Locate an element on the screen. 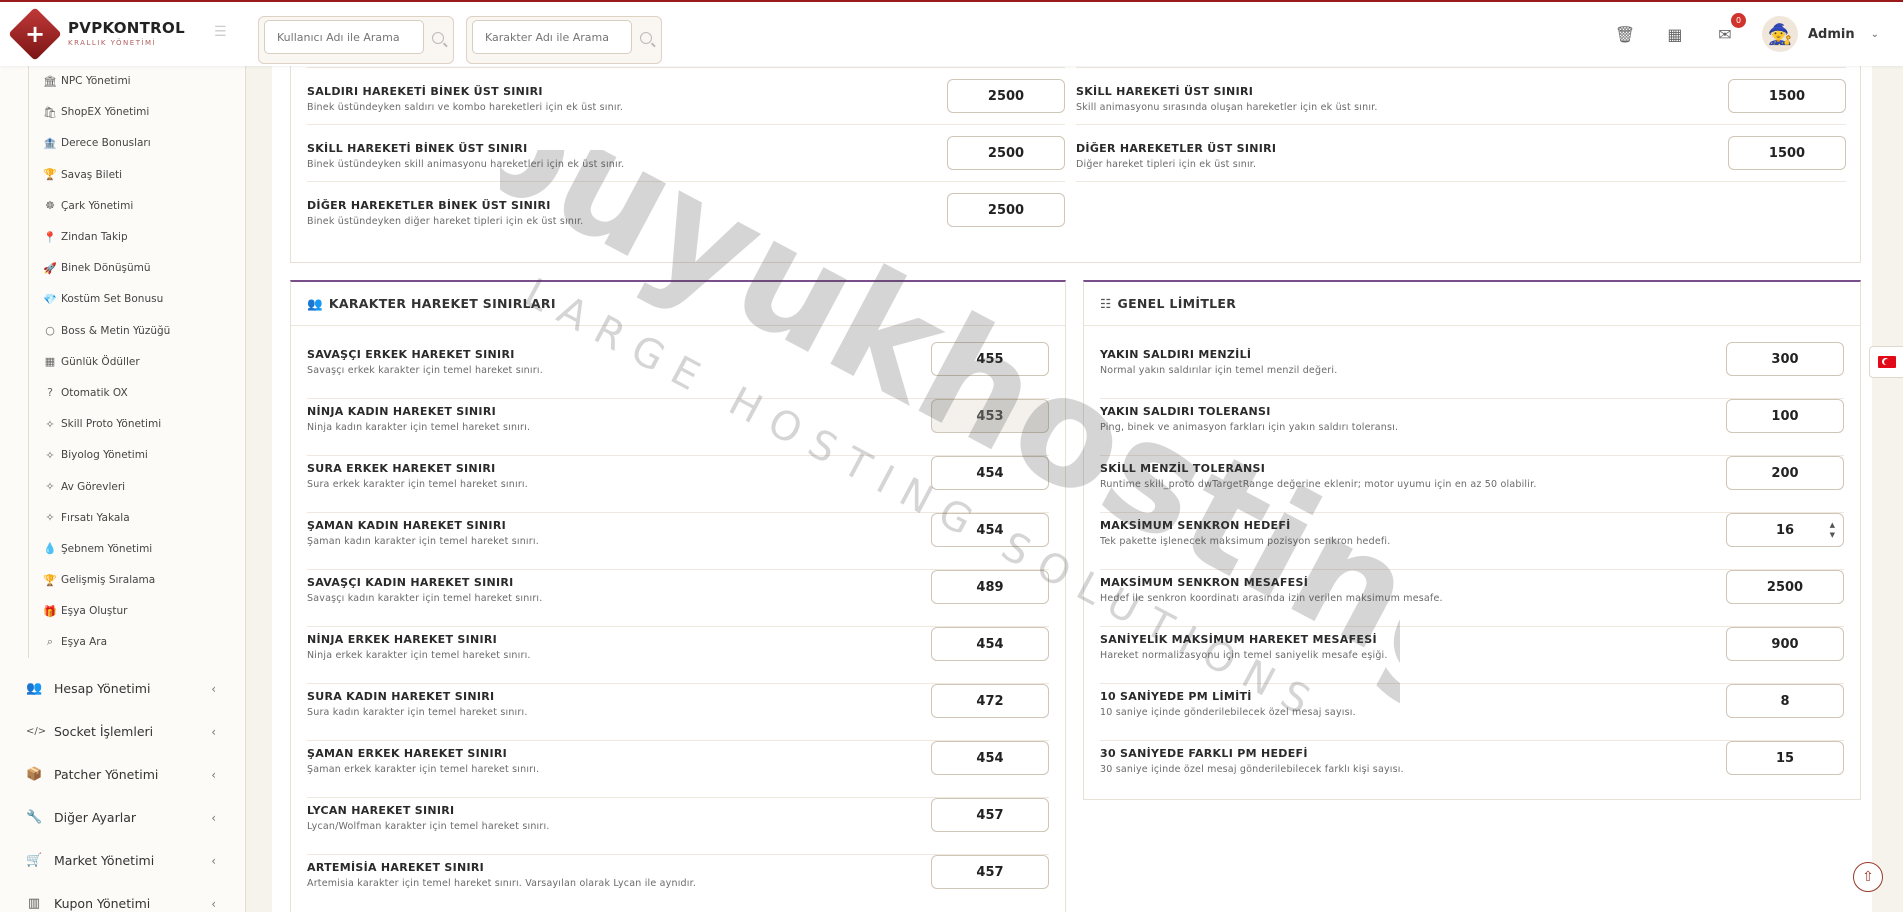  sidebar-subitem: ✧ Fırsatı Yakala is located at coordinates (137, 517).